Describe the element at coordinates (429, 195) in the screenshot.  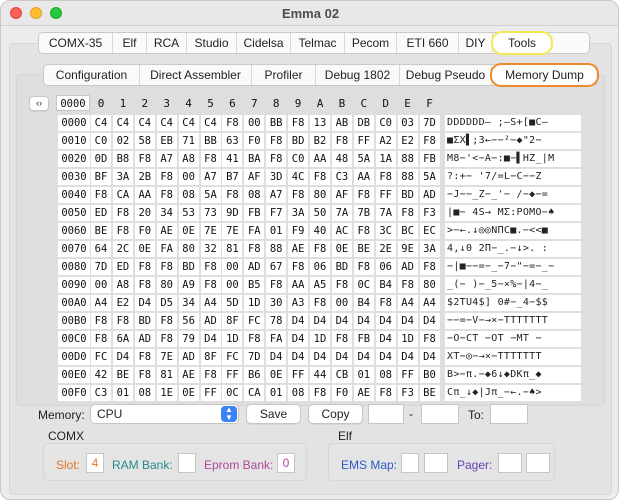
I see `hex-byte-cell: AD` at that location.